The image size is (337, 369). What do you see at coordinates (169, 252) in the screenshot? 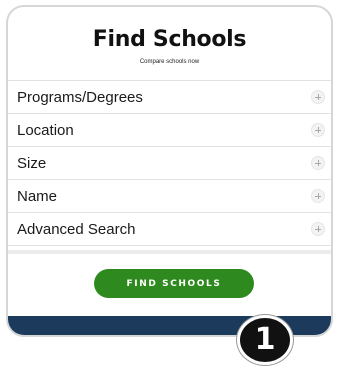
I see `section-divider` at bounding box center [169, 252].